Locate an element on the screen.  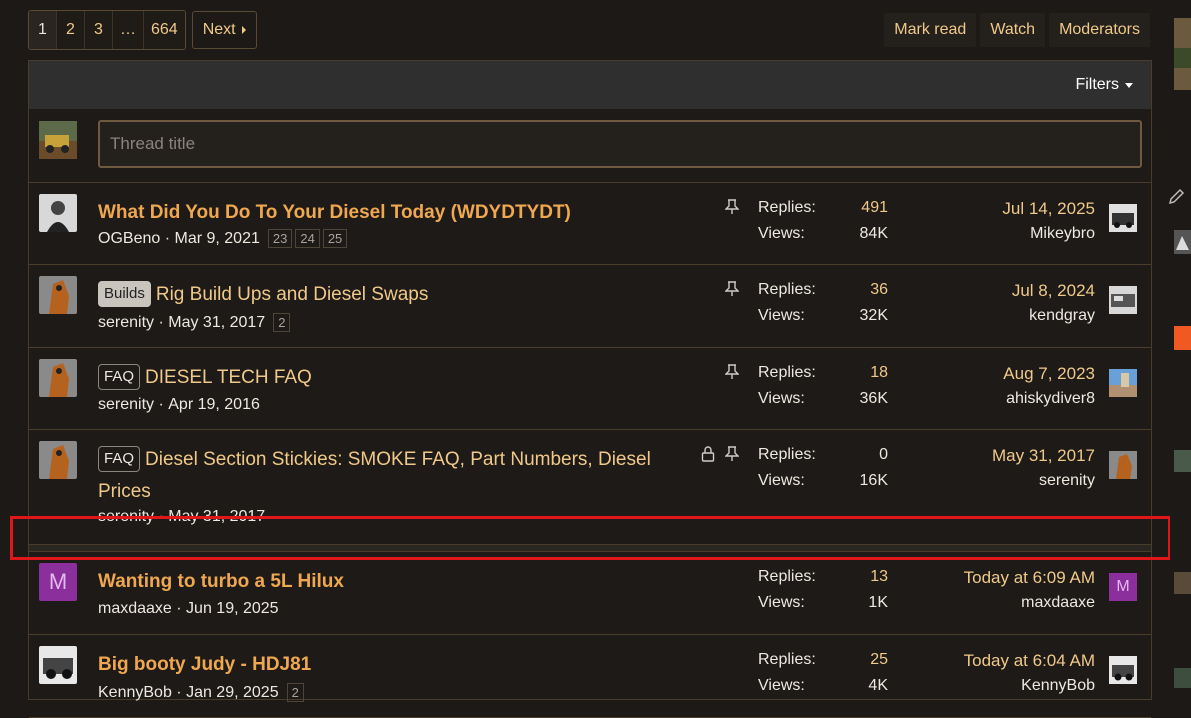
last-post: Today at 6:09 AM maxdaaxe is located at coordinates (1029, 590).